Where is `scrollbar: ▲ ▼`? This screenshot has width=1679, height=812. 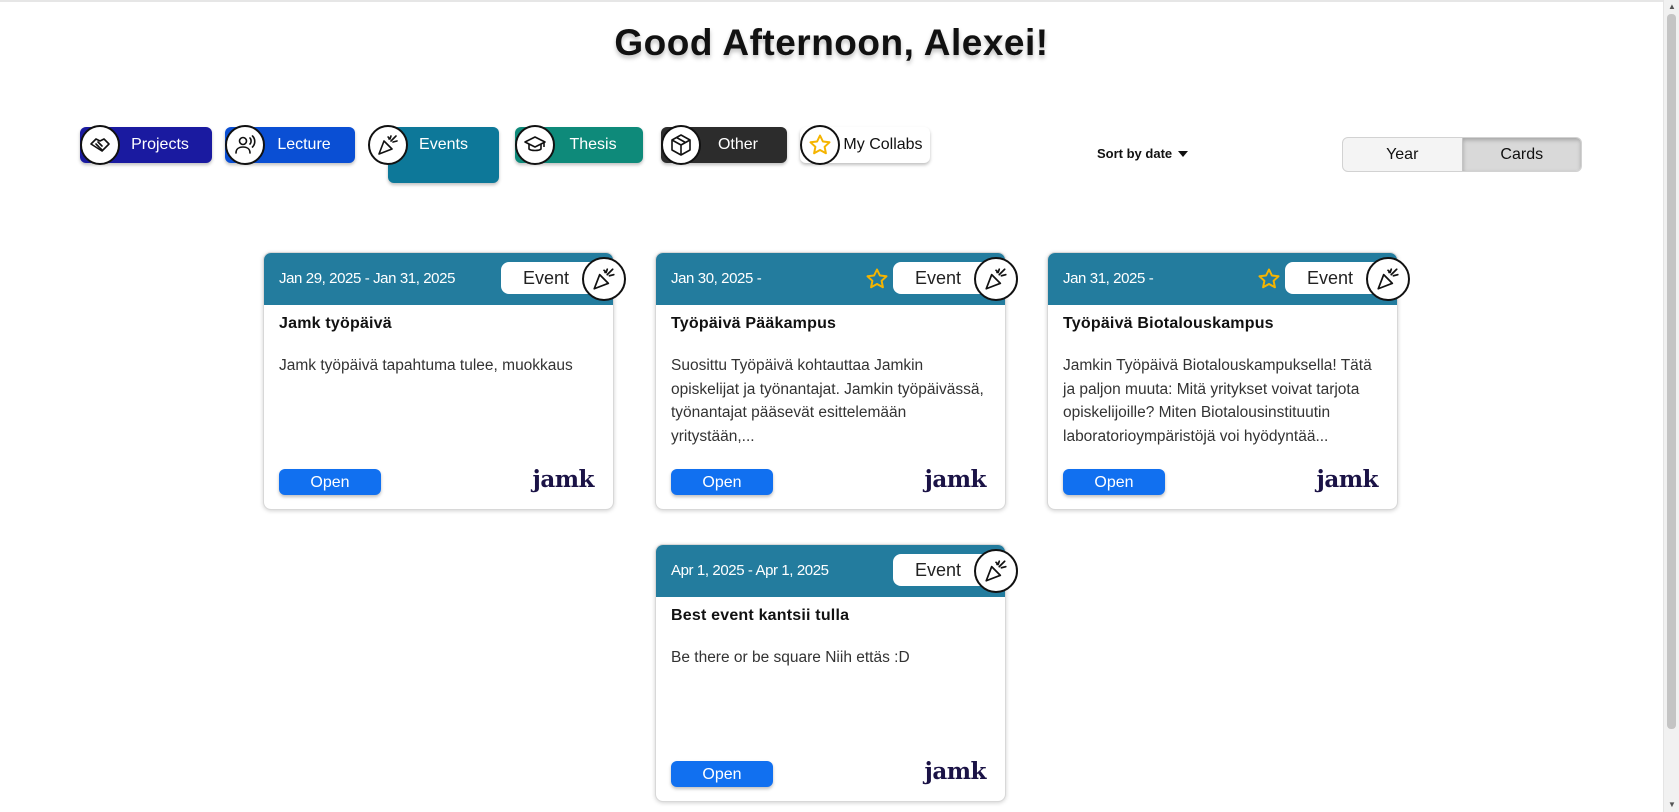
scrollbar: ▲ ▼ is located at coordinates (1671, 406).